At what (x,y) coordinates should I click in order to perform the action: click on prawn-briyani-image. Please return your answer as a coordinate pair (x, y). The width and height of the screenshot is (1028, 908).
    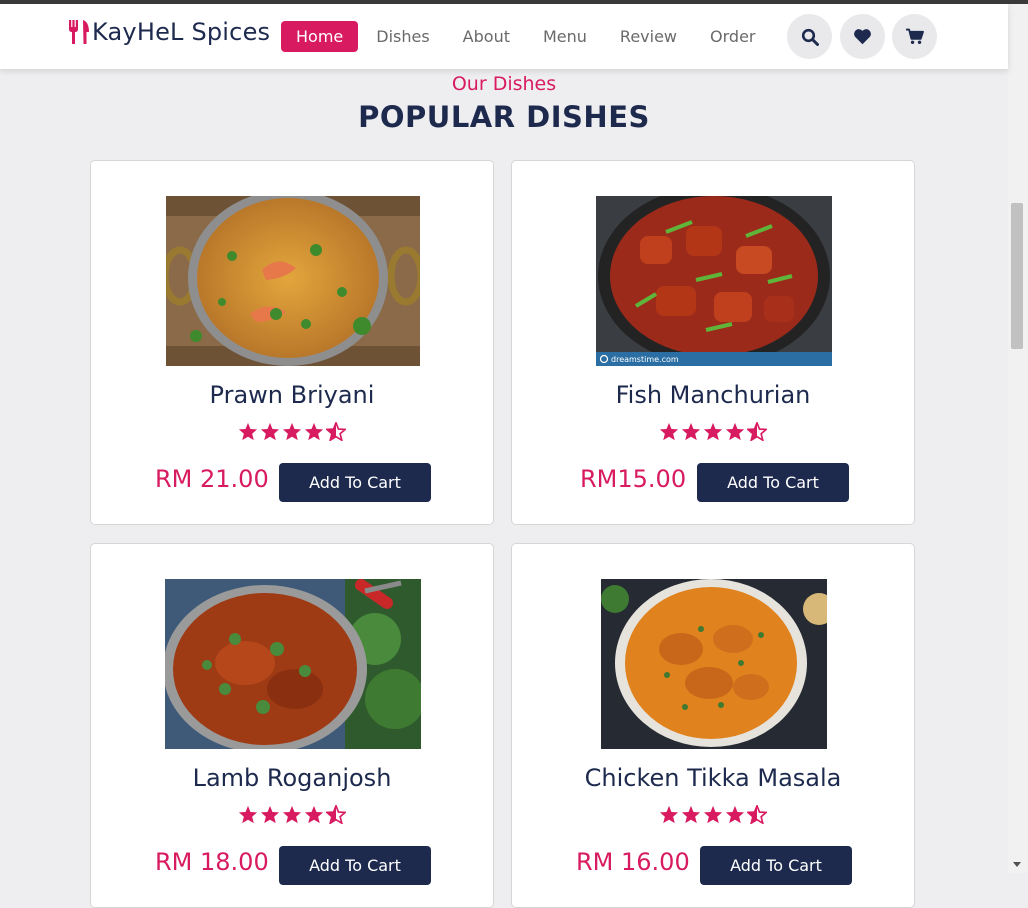
    Looking at the image, I should click on (293, 281).